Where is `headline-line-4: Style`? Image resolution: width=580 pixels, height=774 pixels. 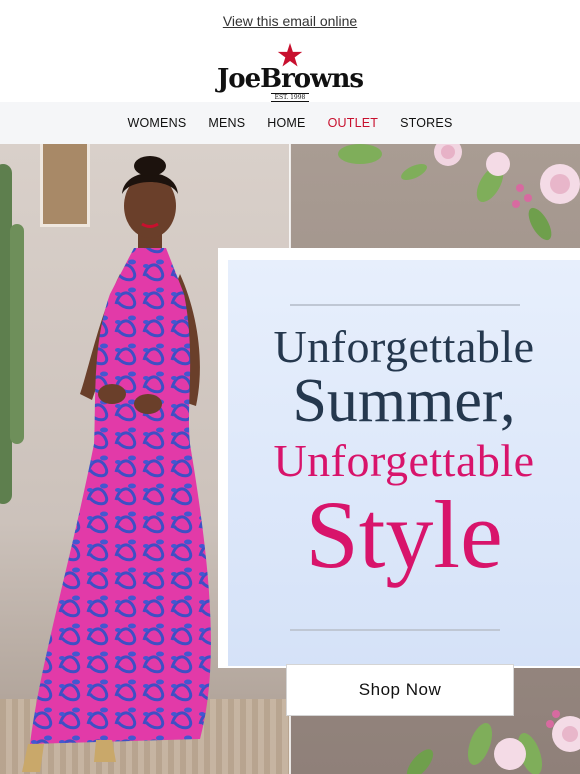
headline-line-4: Style is located at coordinates (404, 534).